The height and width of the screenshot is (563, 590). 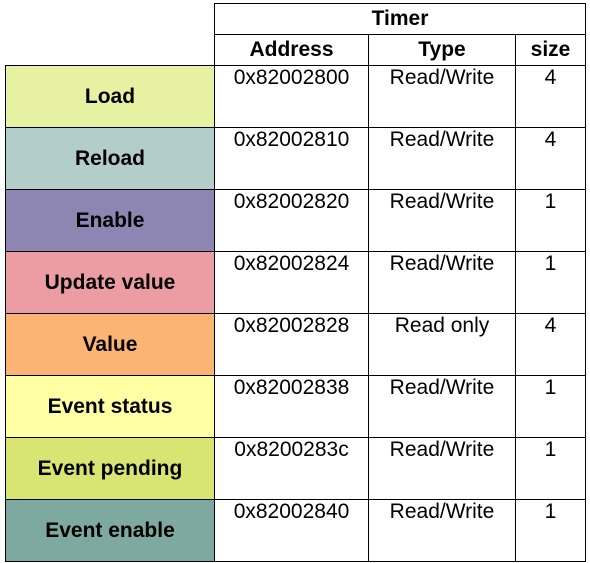 I want to click on header-address: Address, so click(x=291, y=50).